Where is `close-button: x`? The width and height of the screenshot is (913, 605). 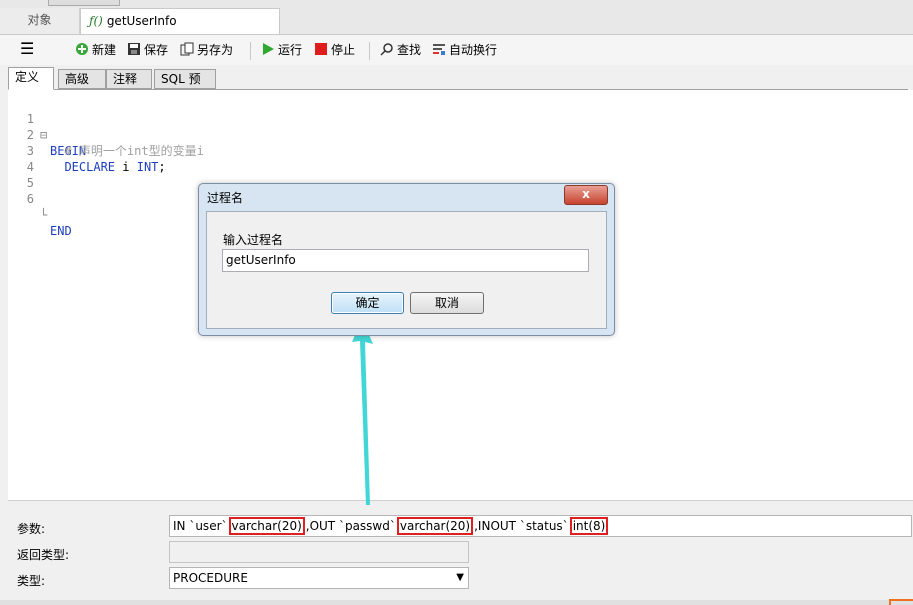
close-button: x is located at coordinates (586, 195).